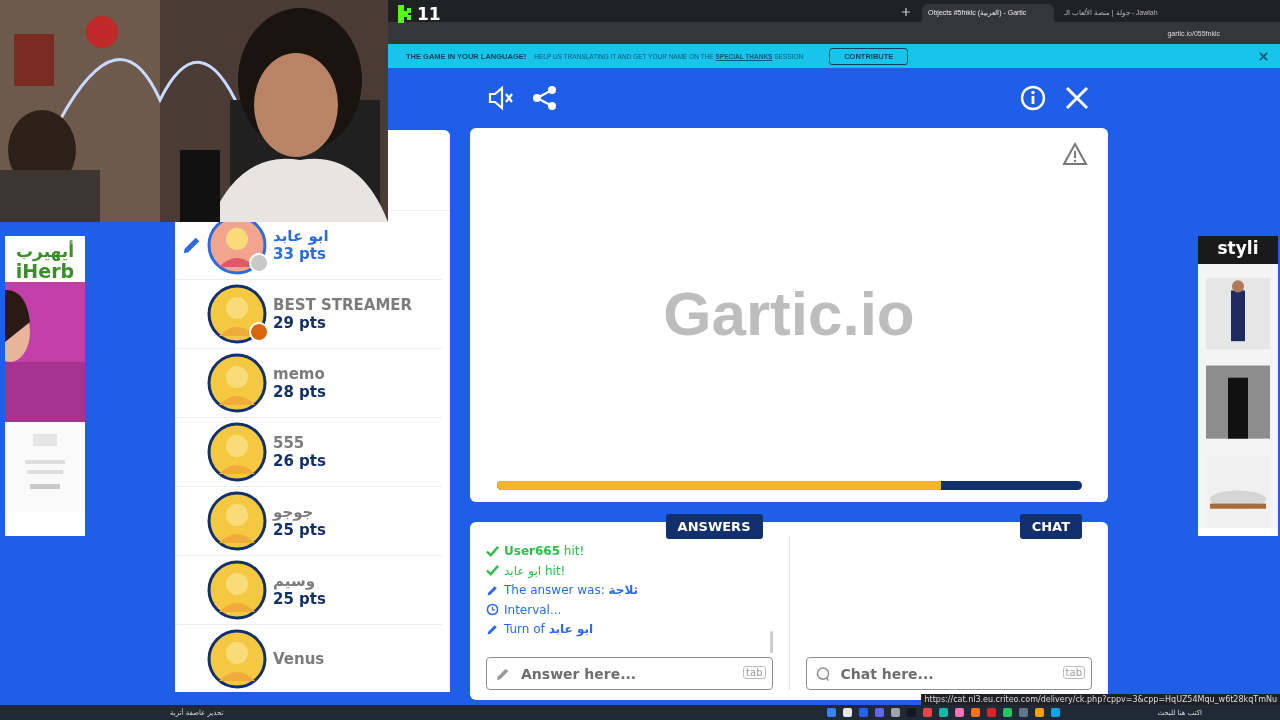  What do you see at coordinates (294, 581) in the screenshot?
I see `player-name: وسيم` at bounding box center [294, 581].